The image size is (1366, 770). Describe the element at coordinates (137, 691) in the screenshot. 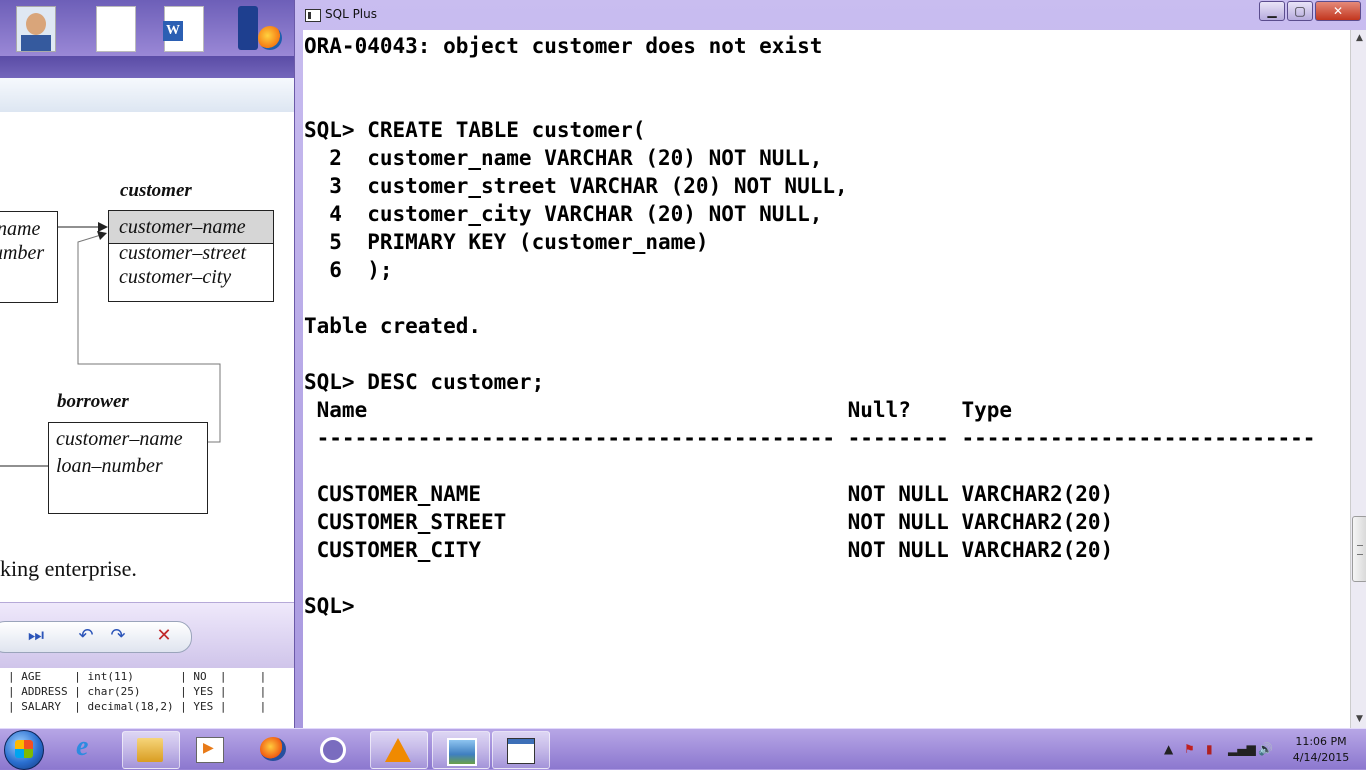

I see `terminal-row: | ADDRESS | char(25) | YES | |` at that location.